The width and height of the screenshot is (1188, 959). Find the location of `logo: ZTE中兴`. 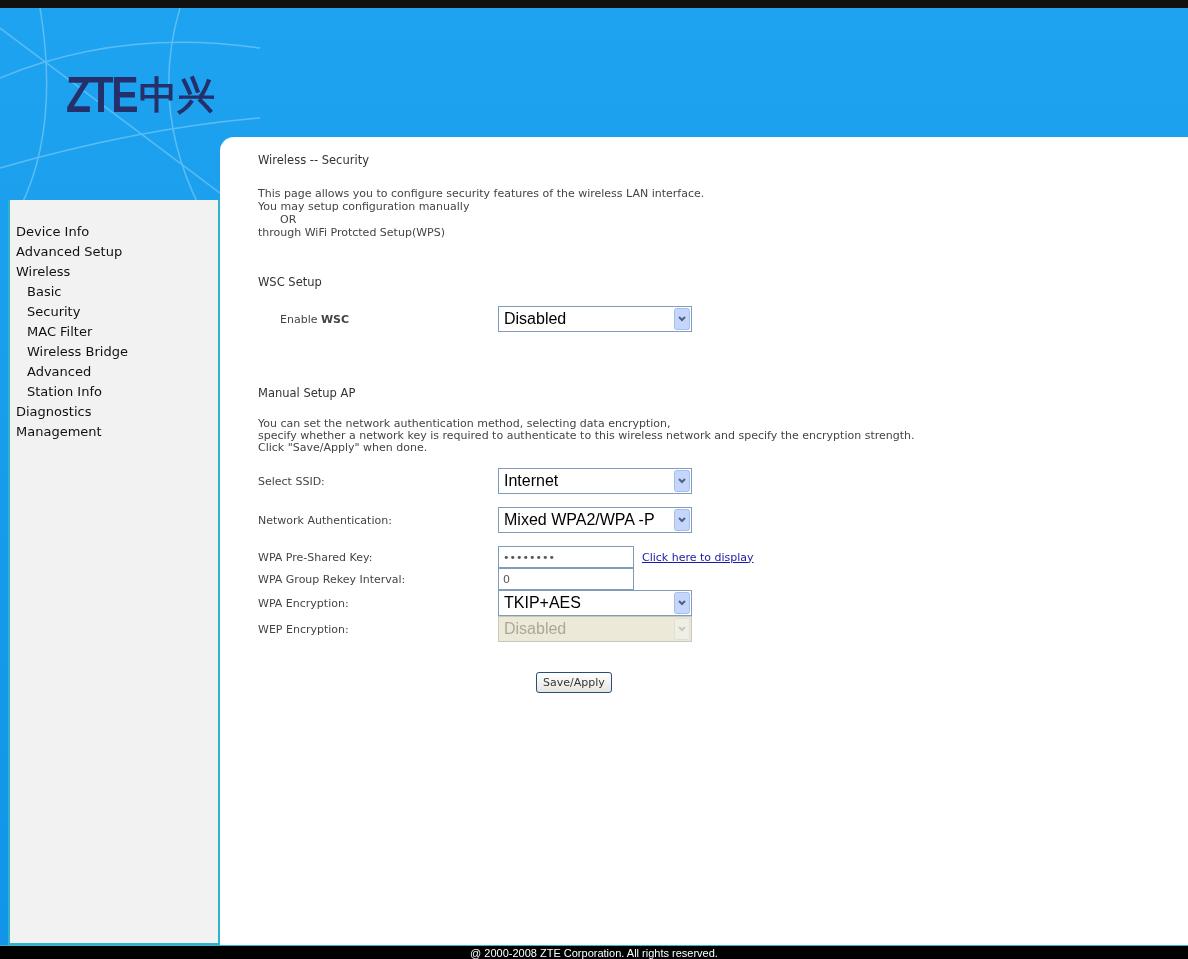

logo: ZTE中兴 is located at coordinates (141, 95).